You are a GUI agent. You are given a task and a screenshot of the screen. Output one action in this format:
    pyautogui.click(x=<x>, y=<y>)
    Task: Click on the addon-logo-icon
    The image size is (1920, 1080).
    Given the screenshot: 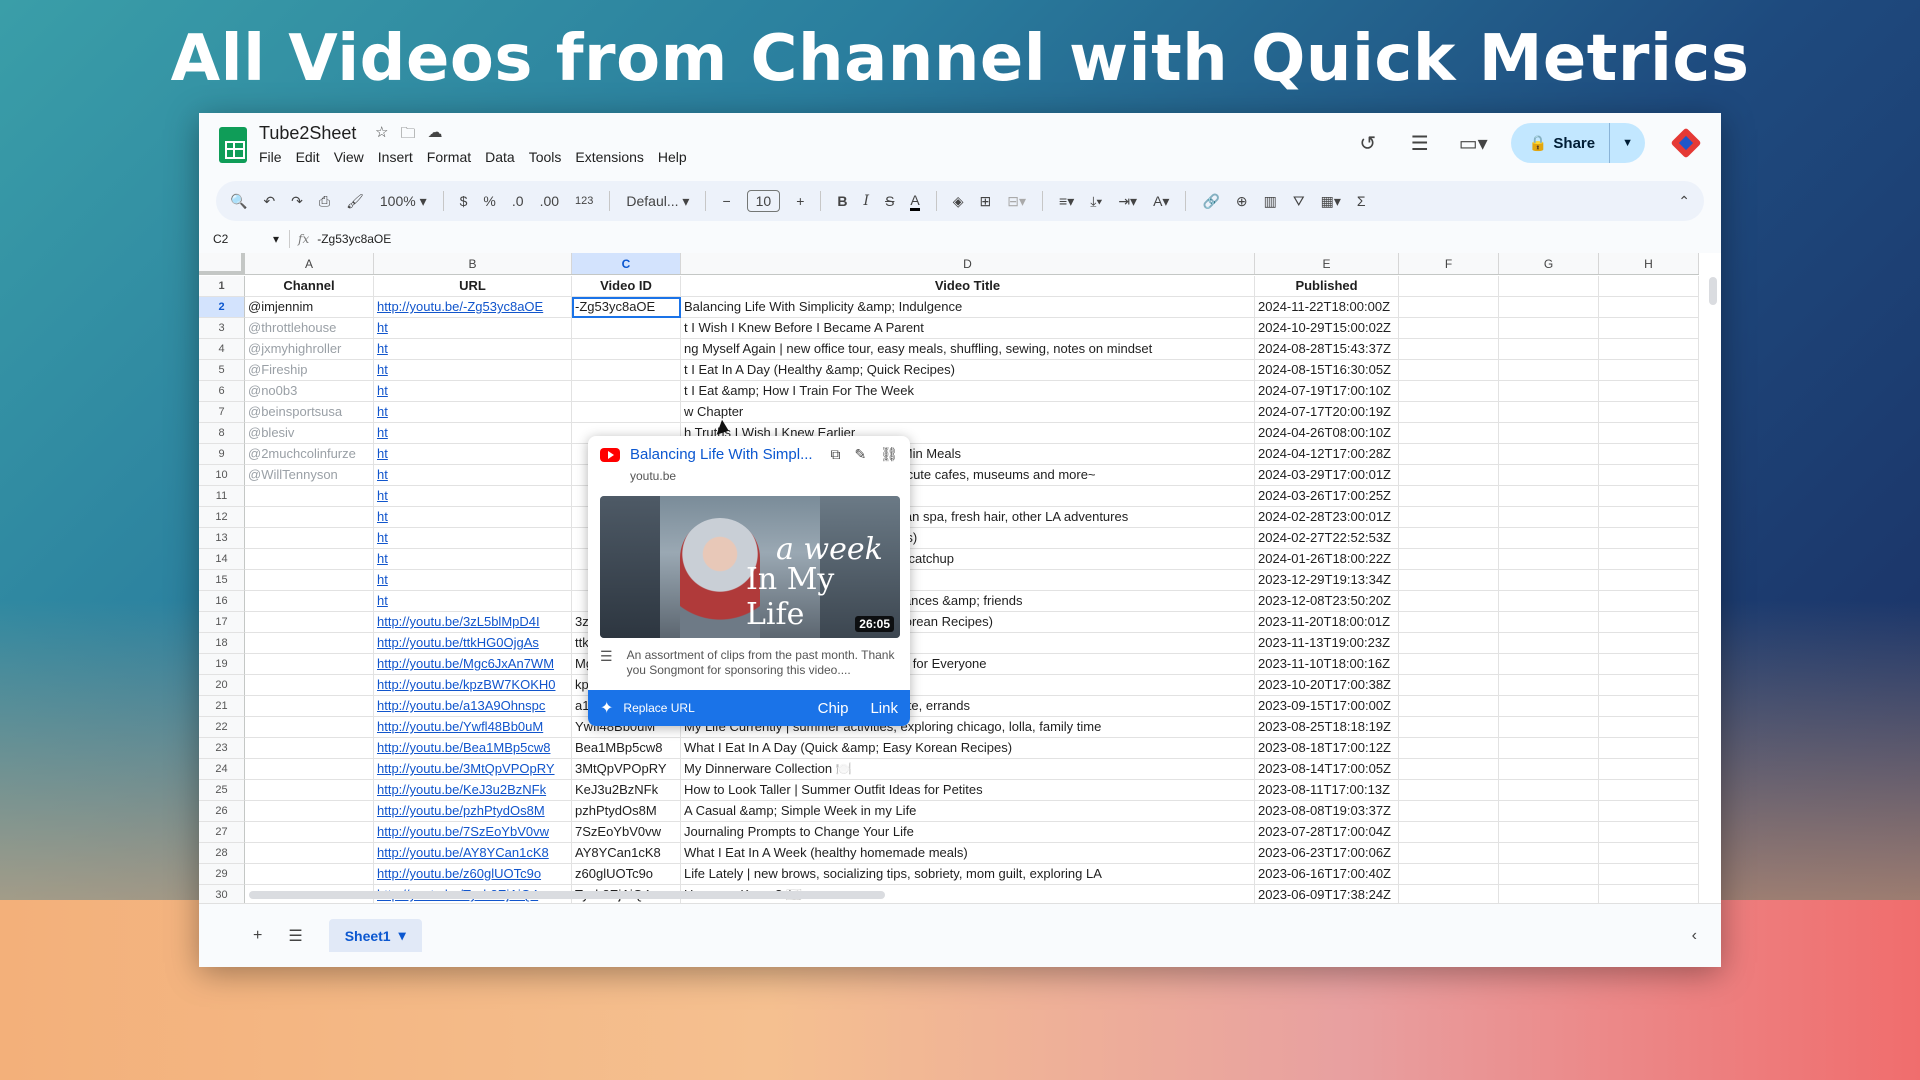 What is the action you would take?
    pyautogui.click(x=1686, y=143)
    